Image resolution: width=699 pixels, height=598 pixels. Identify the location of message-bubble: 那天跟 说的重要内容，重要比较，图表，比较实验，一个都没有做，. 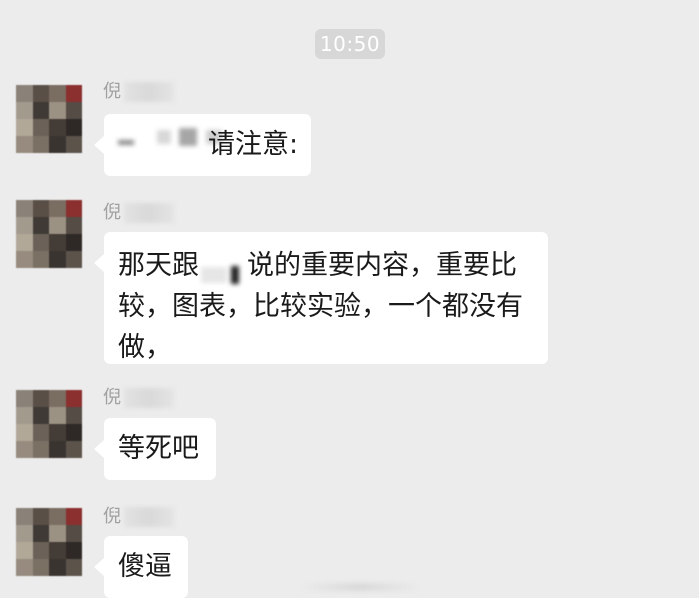
(321, 298).